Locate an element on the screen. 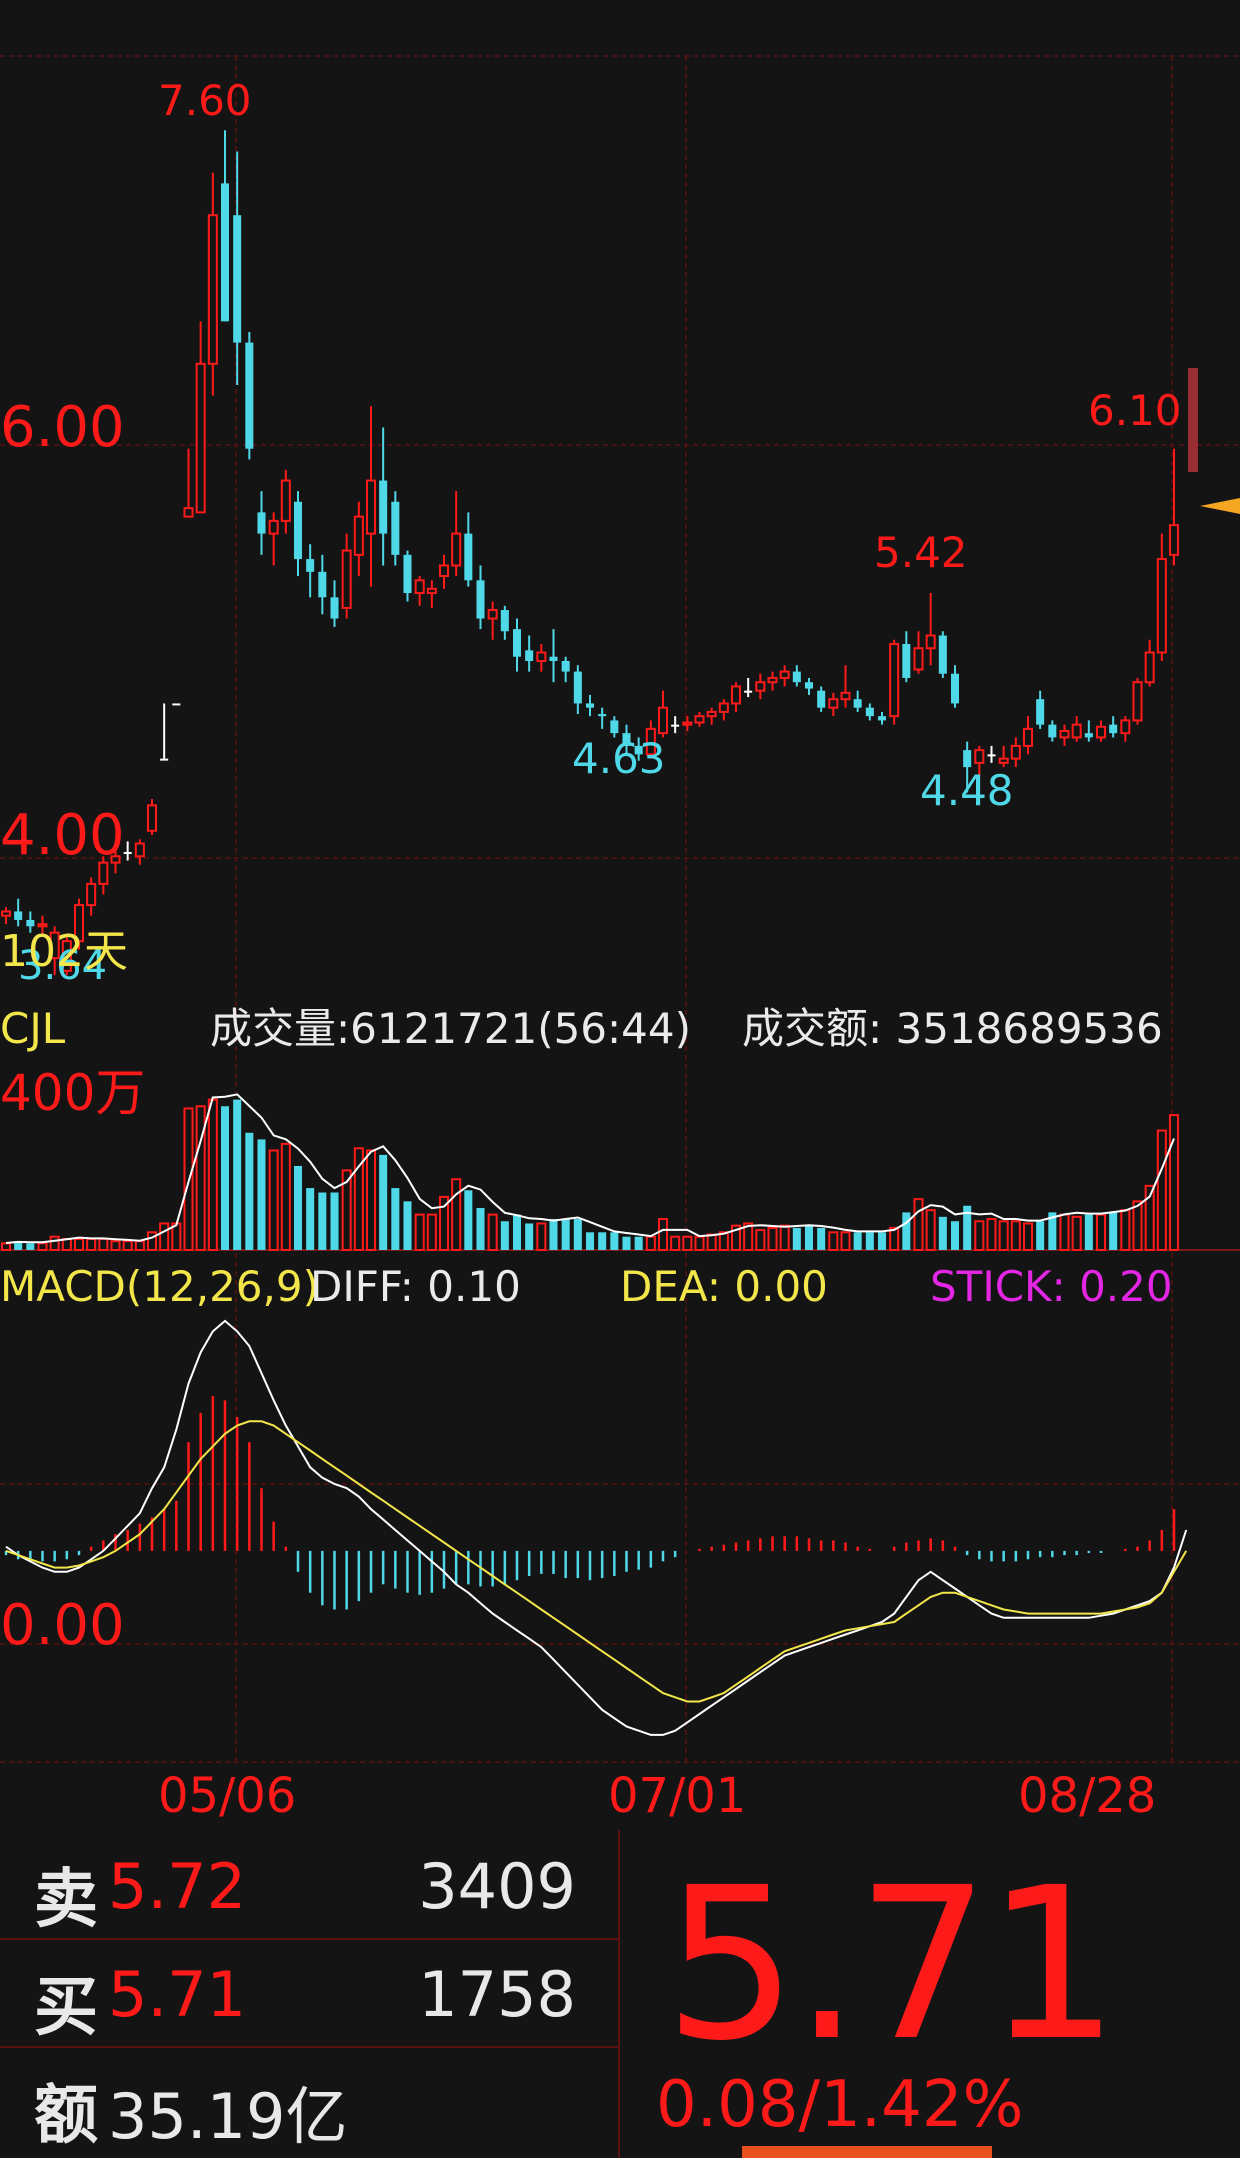 The image size is (1240, 2158). annotation-current-high: 6.10 is located at coordinates (1135, 410).